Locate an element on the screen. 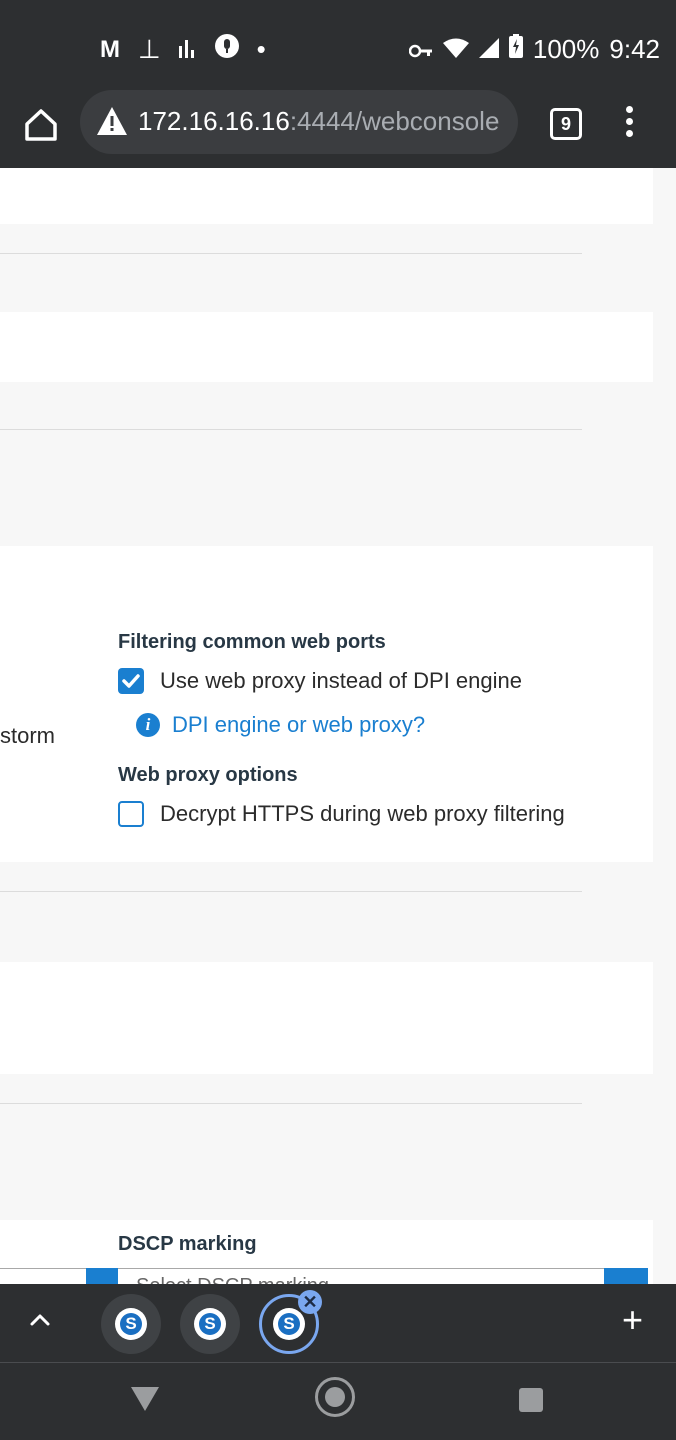 This screenshot has height=1440, width=676. vpn-key-icon is located at coordinates (420, 49).